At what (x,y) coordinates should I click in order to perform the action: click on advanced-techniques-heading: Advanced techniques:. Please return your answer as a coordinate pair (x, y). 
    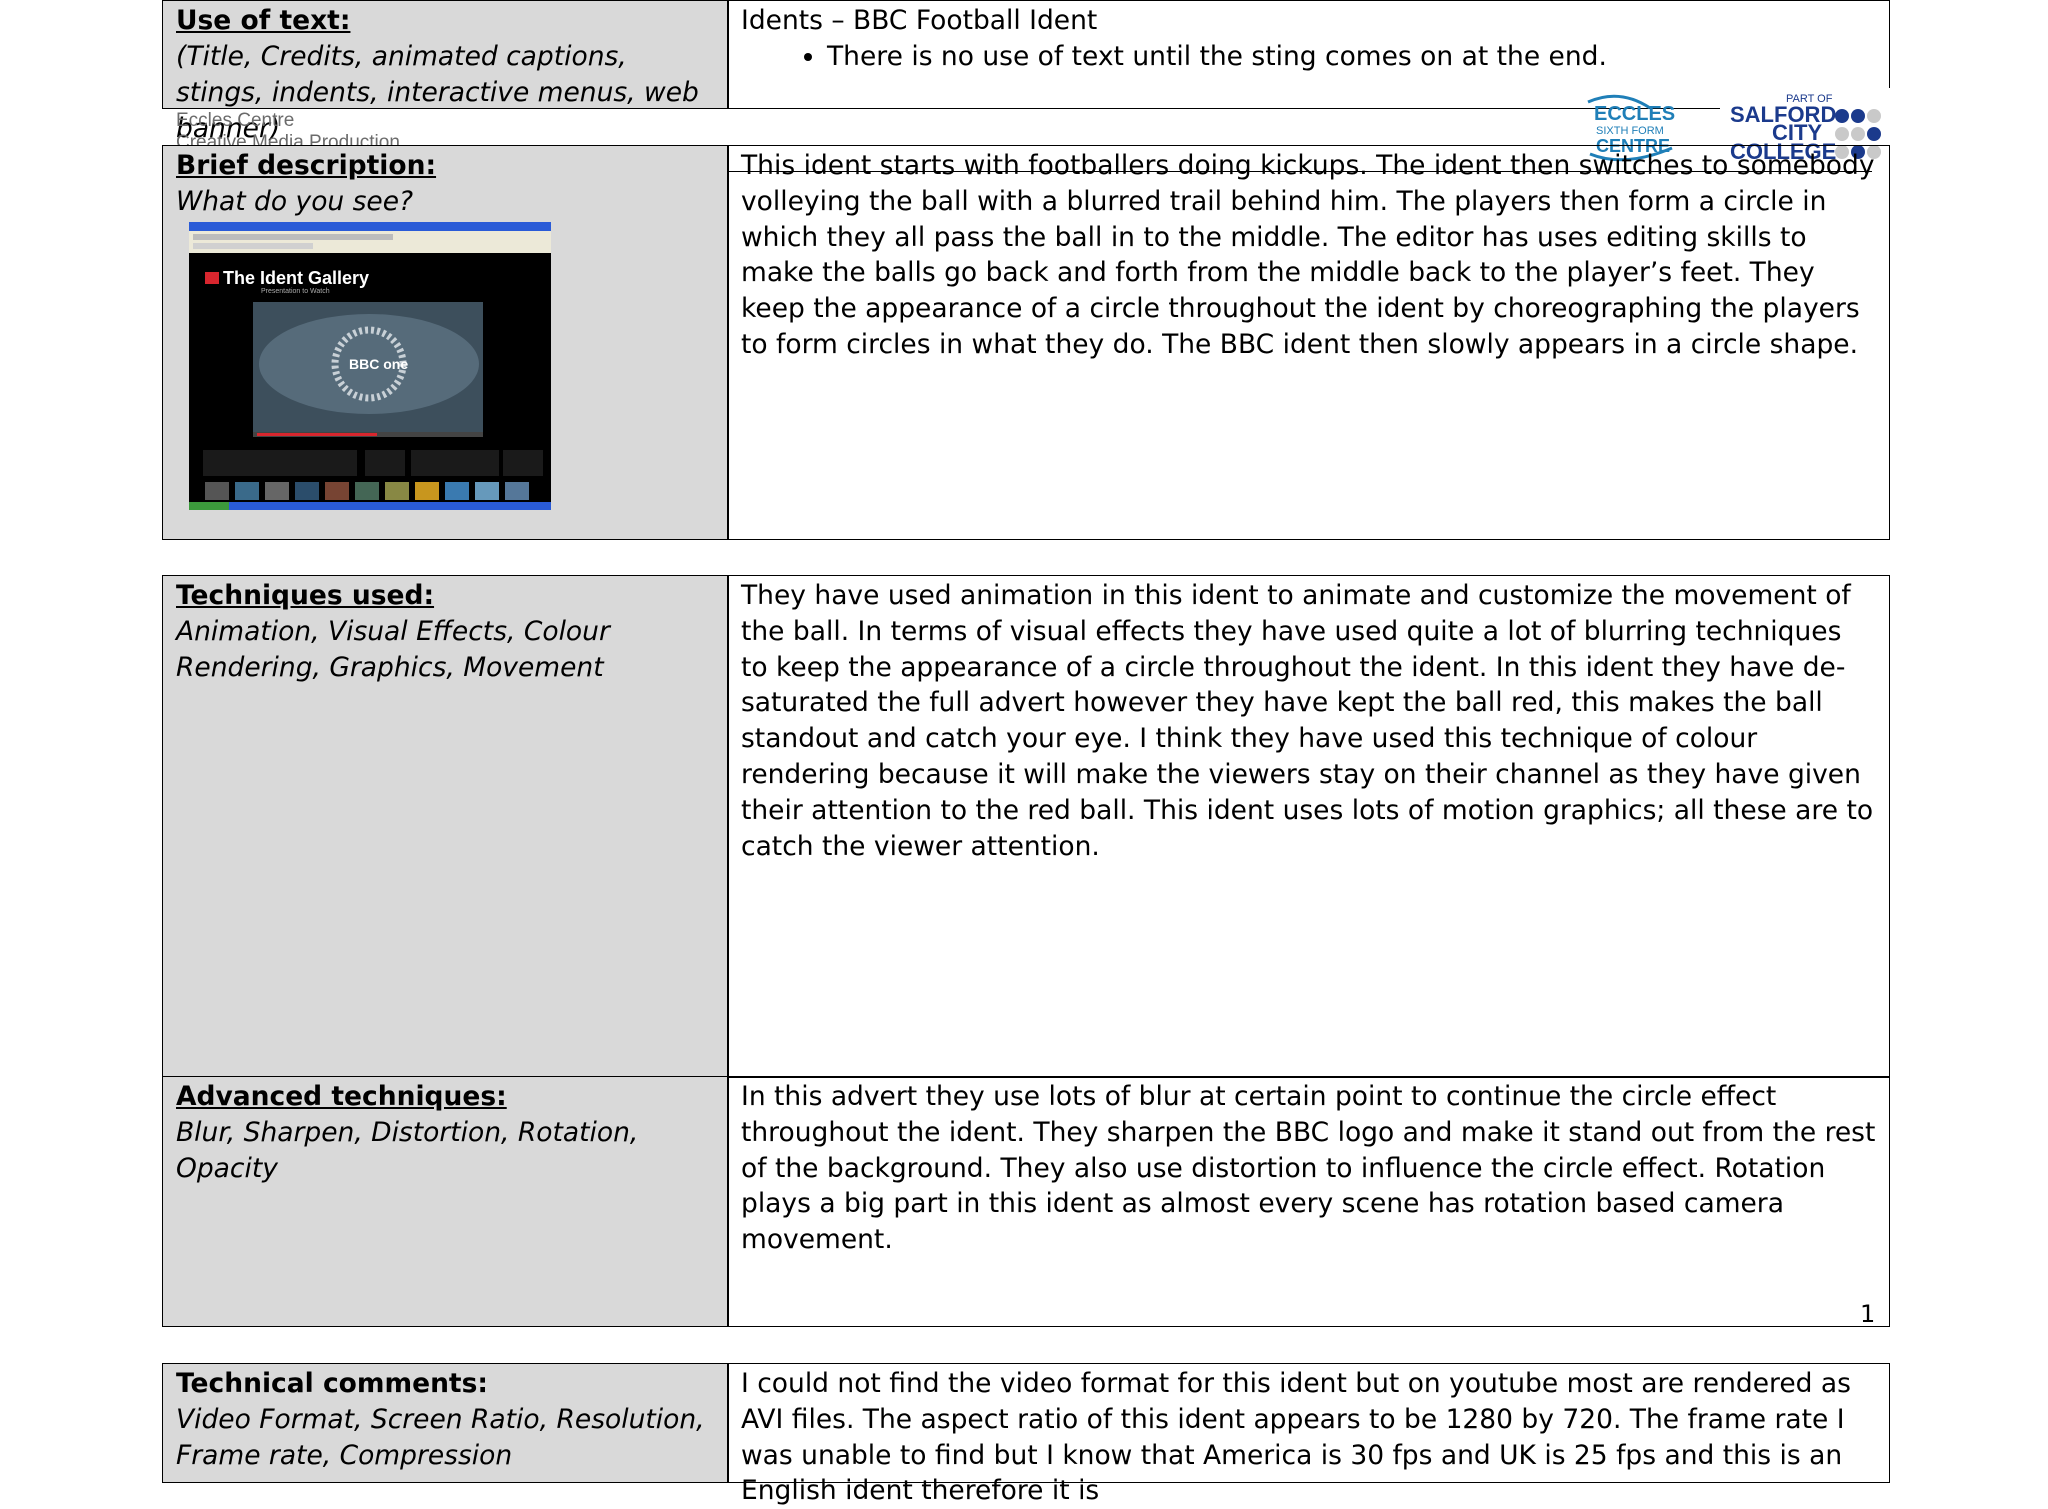
    Looking at the image, I should click on (341, 1096).